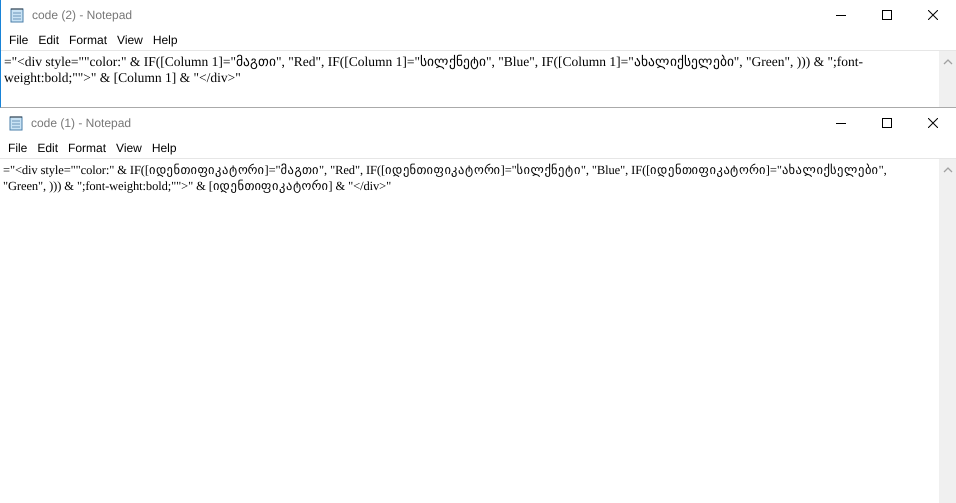 This screenshot has height=503, width=956. I want to click on text-line: ="<div style=""color:" & IF([Column 1]="მაგთი", "Red", IF([Column 1]="სილქნეტი", "Blue", IF([Column 1]="ახალიქსელები", "Green", ))) & ";font-, so click(434, 62).